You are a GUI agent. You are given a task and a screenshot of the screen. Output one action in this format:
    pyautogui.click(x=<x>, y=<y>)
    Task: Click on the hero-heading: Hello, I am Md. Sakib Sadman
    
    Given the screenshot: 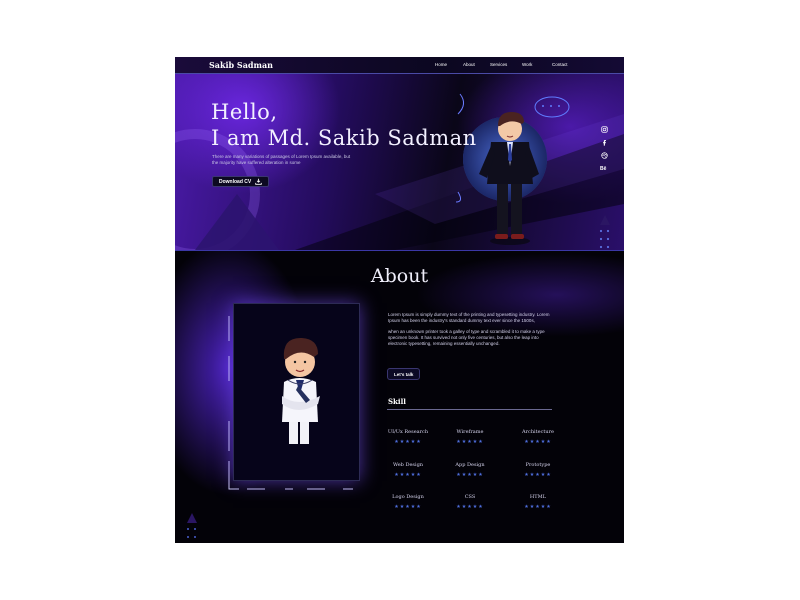 What is the action you would take?
    pyautogui.click(x=344, y=125)
    